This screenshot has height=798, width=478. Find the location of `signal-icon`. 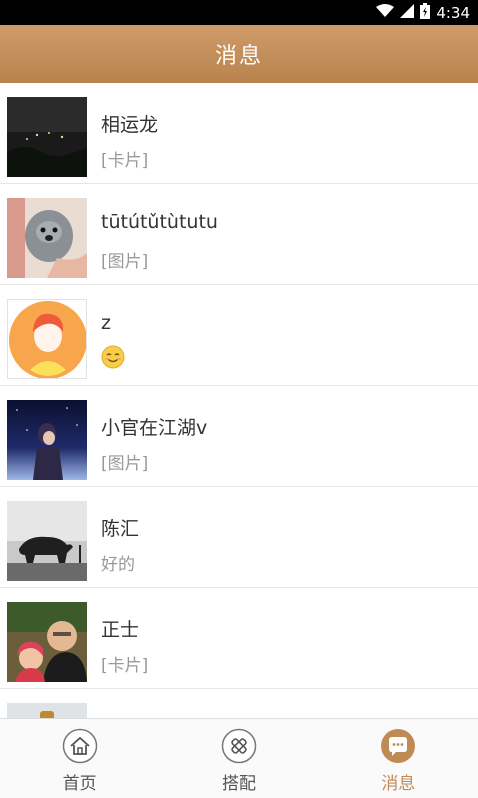

signal-icon is located at coordinates (407, 12).